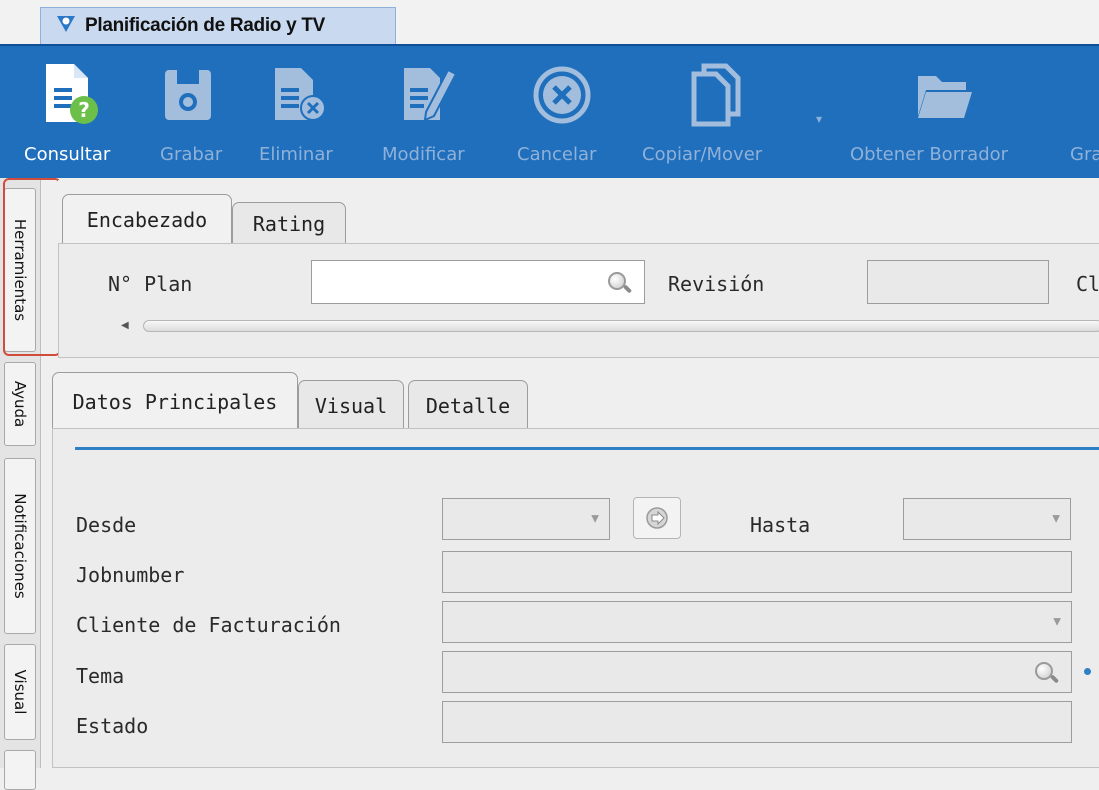 Image resolution: width=1099 pixels, height=790 pixels. I want to click on obtener-borrador-label: Obtener Borrador, so click(929, 154).